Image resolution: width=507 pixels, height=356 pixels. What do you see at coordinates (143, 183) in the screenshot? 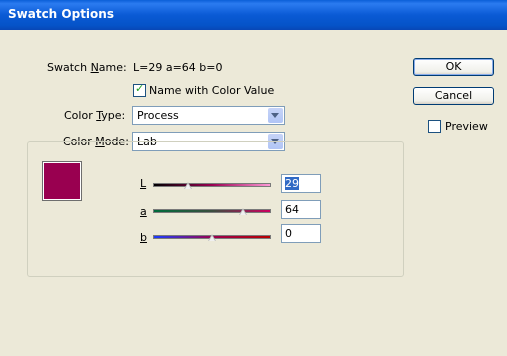
I see `l-slider-label: L` at bounding box center [143, 183].